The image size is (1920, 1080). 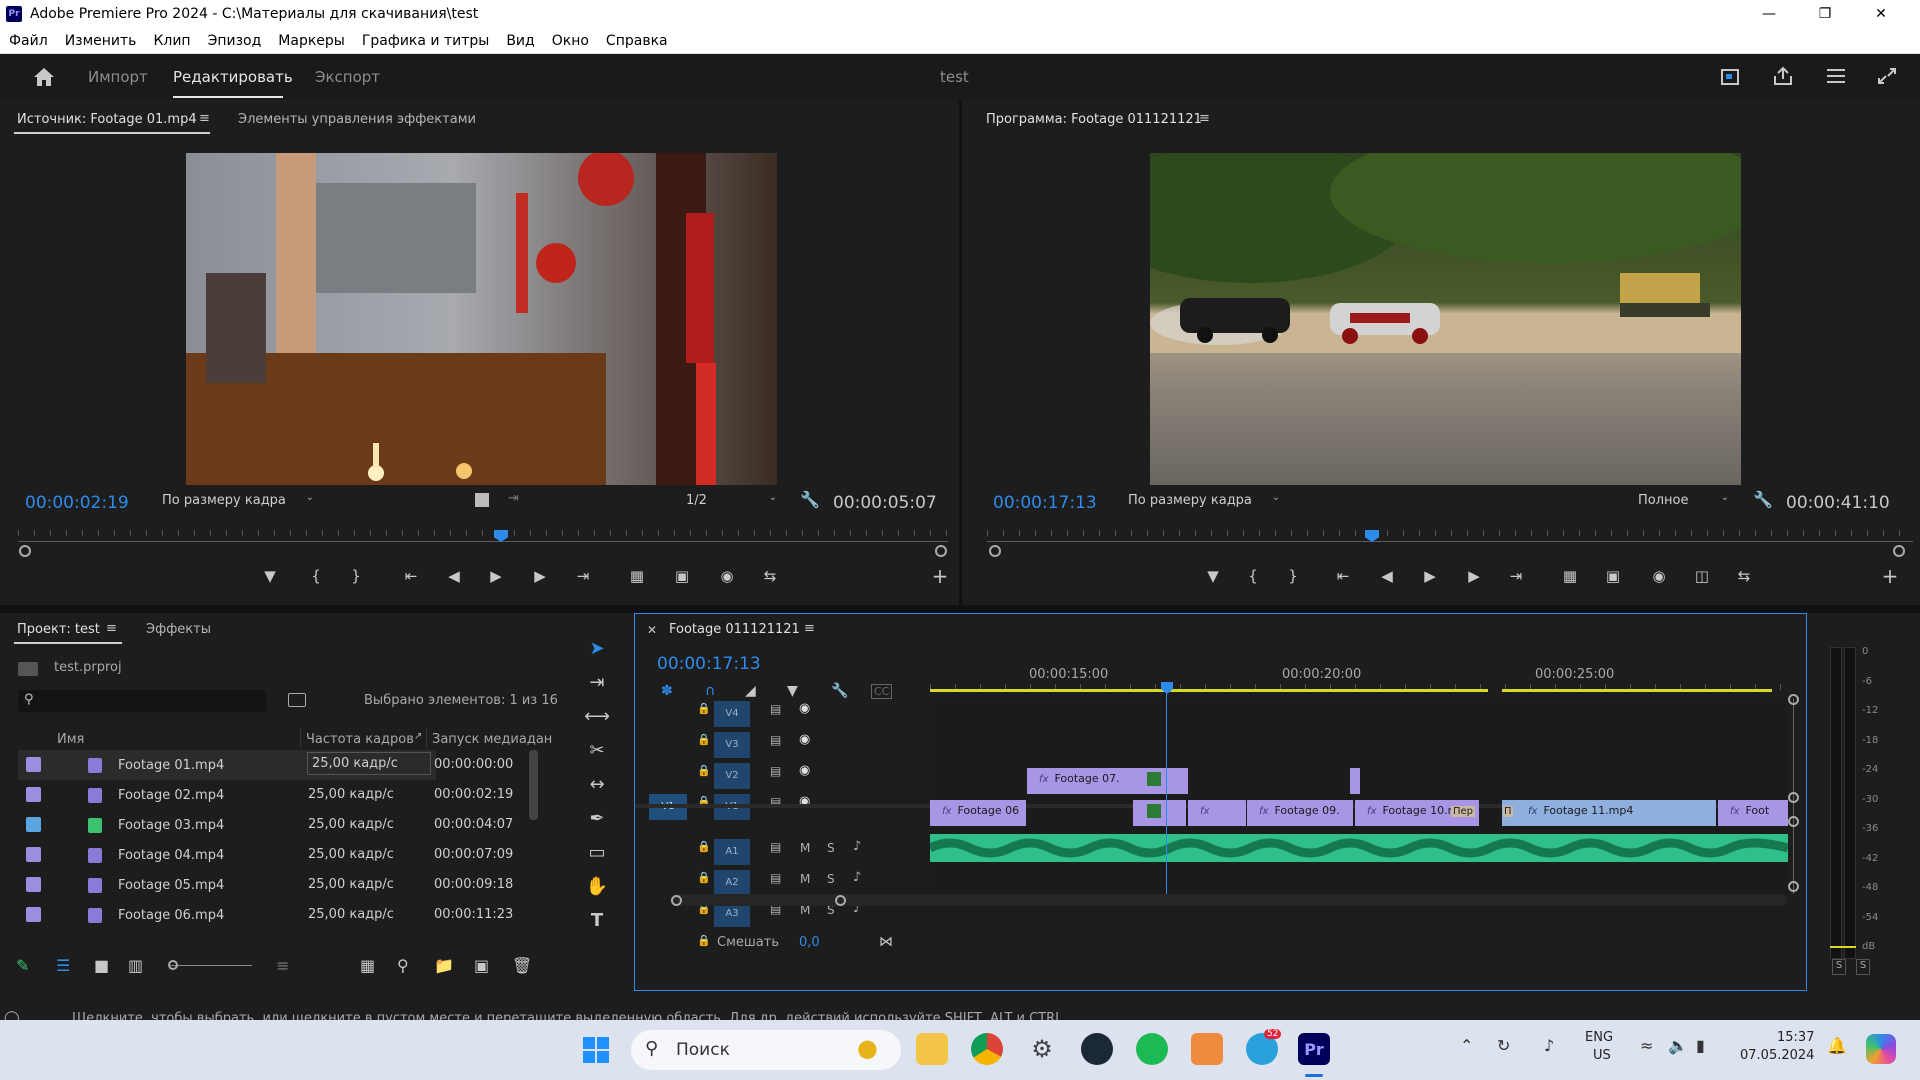 I want to click on captions-icon: CC, so click(x=882, y=691).